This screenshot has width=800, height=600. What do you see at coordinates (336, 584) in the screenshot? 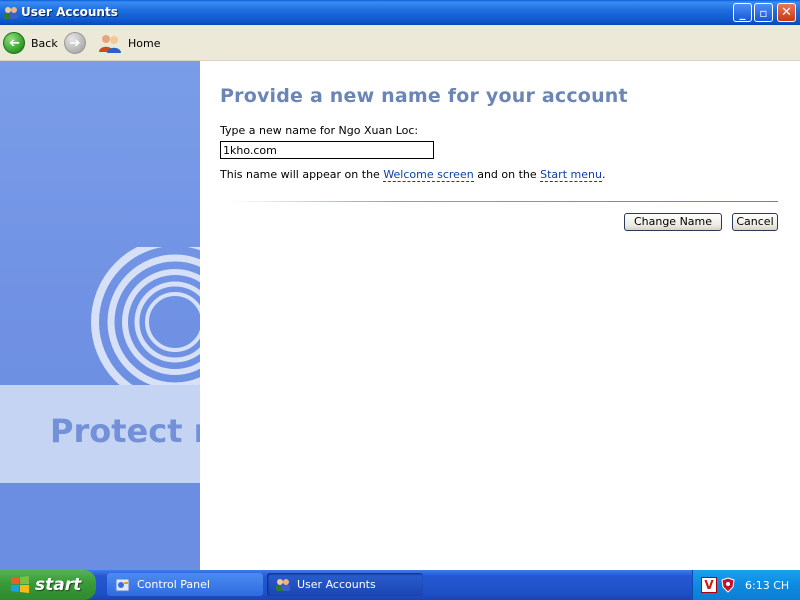
I see `taskbar-item-label: User Accounts` at bounding box center [336, 584].